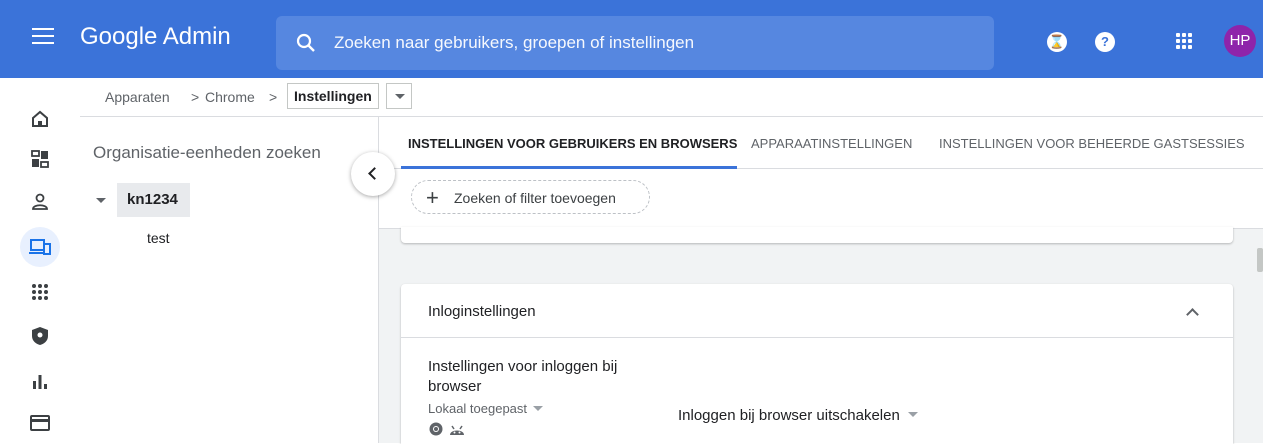 The width and height of the screenshot is (1263, 444). I want to click on chevron-up-icon, so click(1192, 314).